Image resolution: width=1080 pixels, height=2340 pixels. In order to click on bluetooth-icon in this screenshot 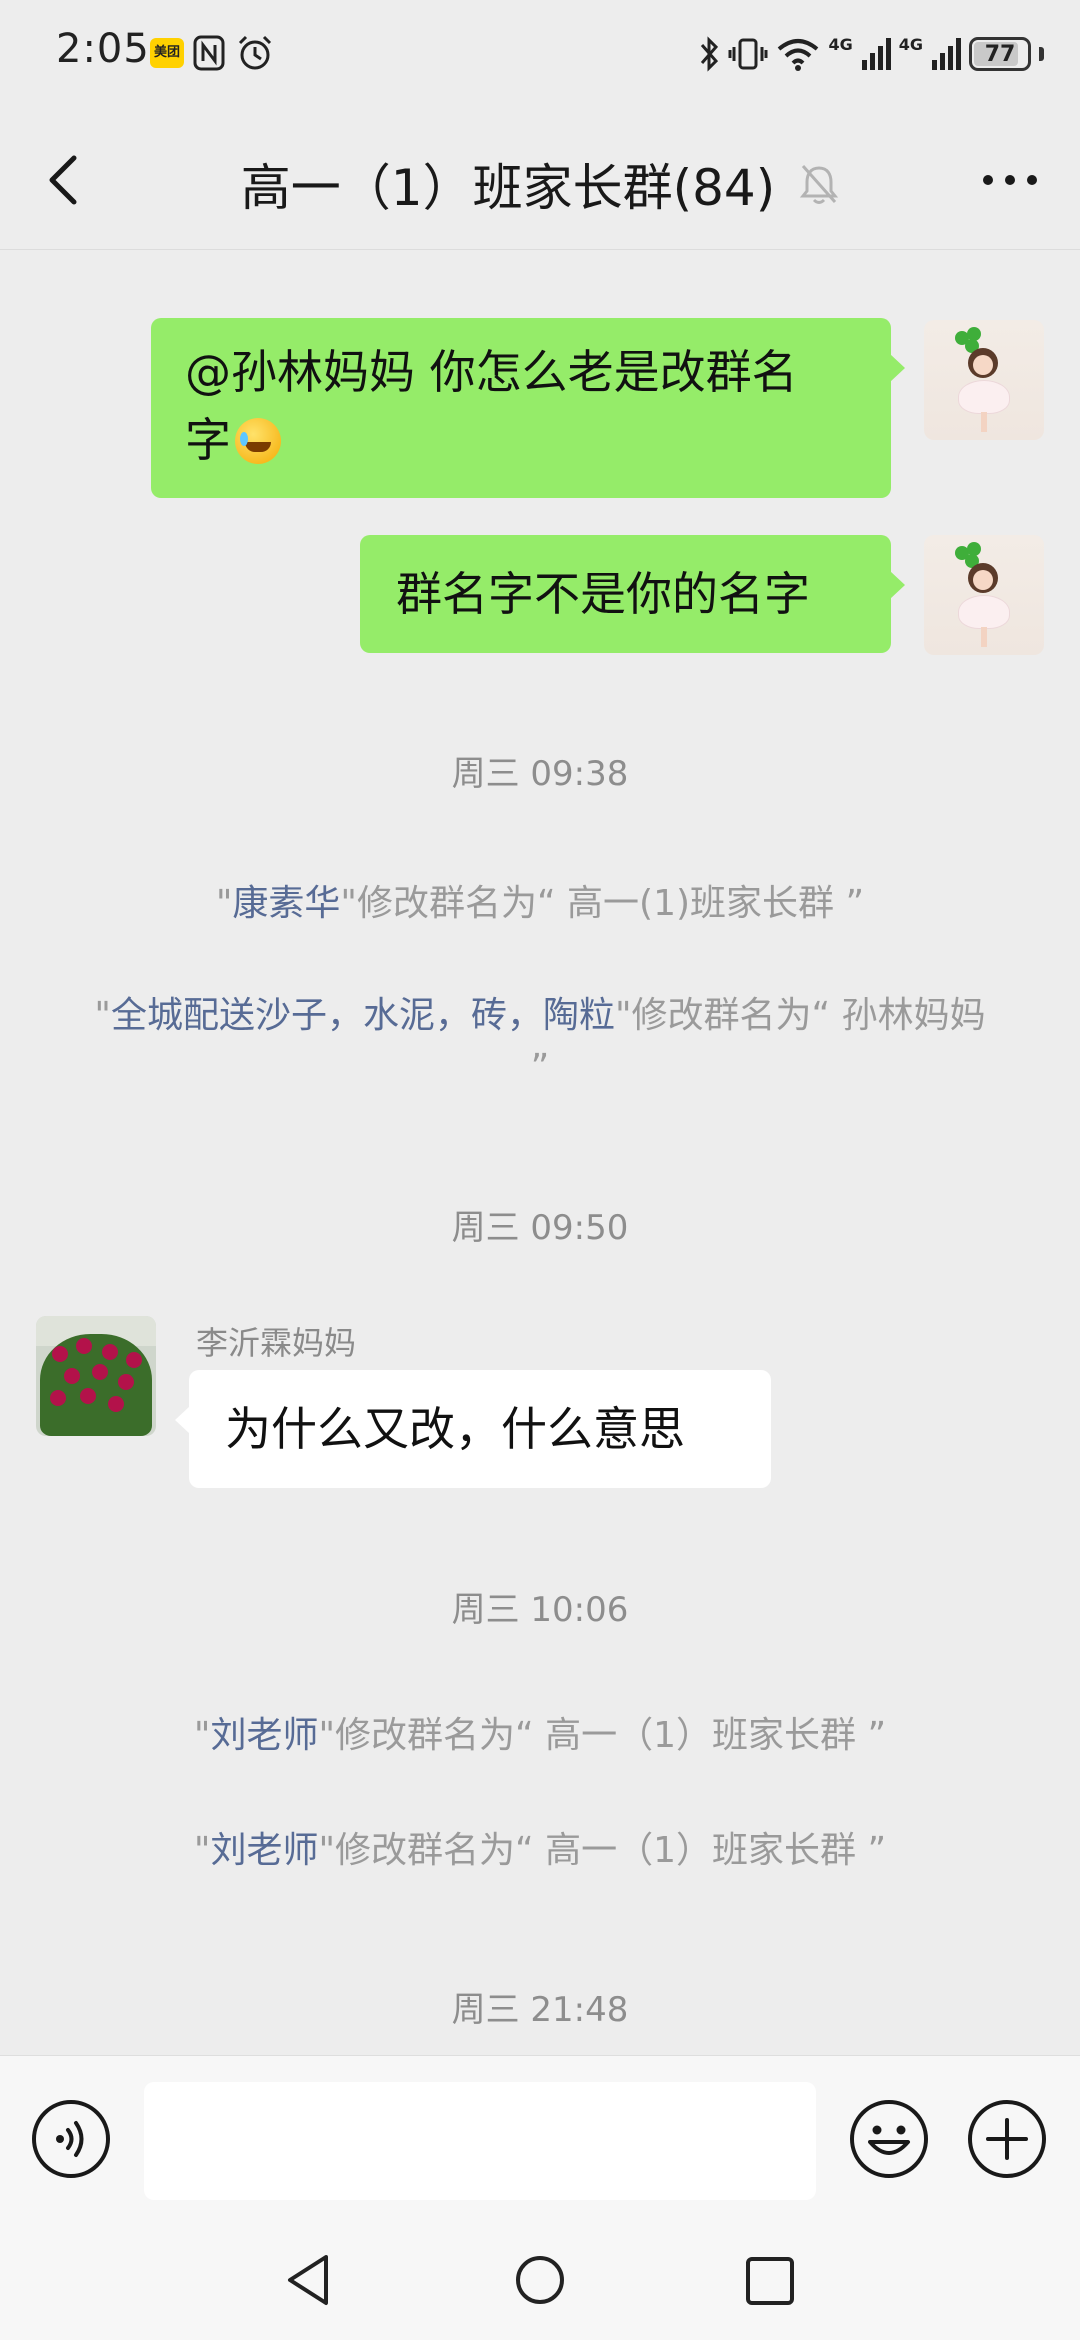, I will do `click(710, 54)`.